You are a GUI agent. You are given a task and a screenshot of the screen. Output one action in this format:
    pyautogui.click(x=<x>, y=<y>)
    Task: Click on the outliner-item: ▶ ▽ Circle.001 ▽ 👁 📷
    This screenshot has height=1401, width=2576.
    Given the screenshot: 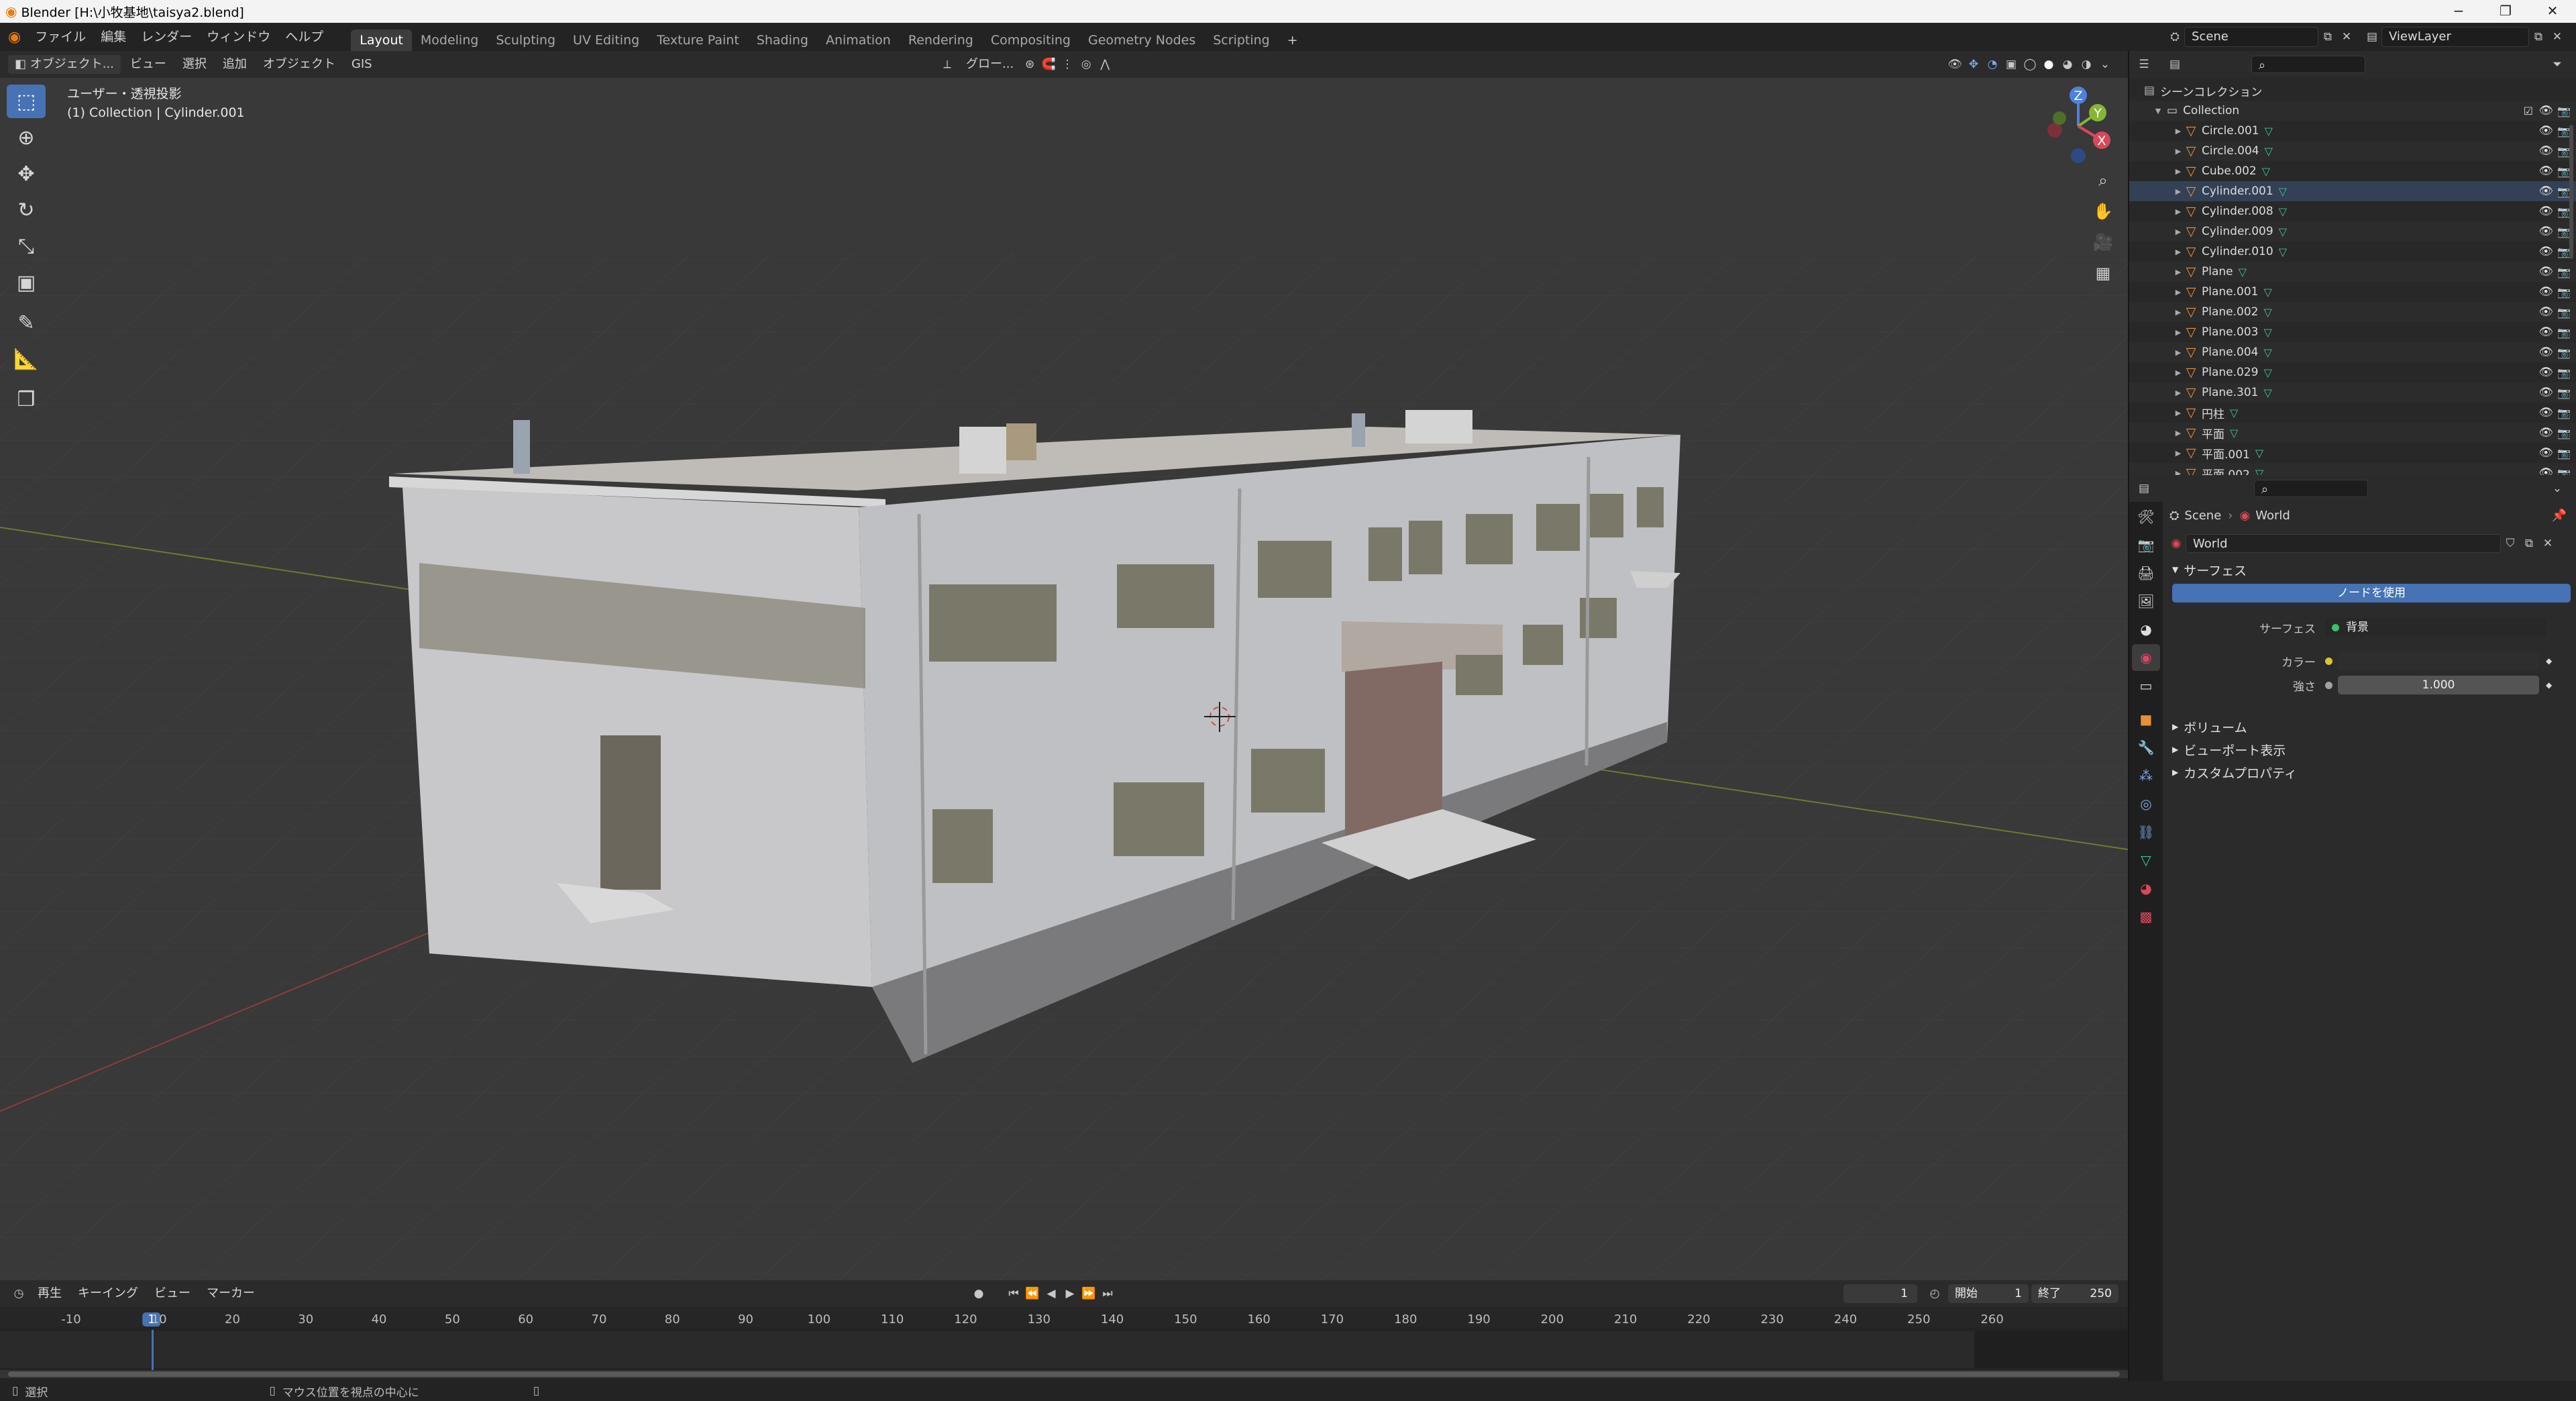 What is the action you would take?
    pyautogui.click(x=2352, y=131)
    